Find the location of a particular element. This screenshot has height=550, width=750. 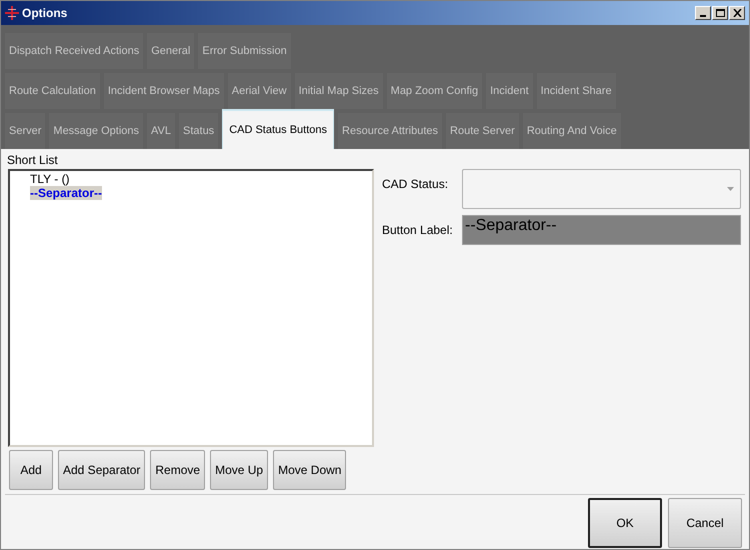

tab: Server is located at coordinates (25, 131).